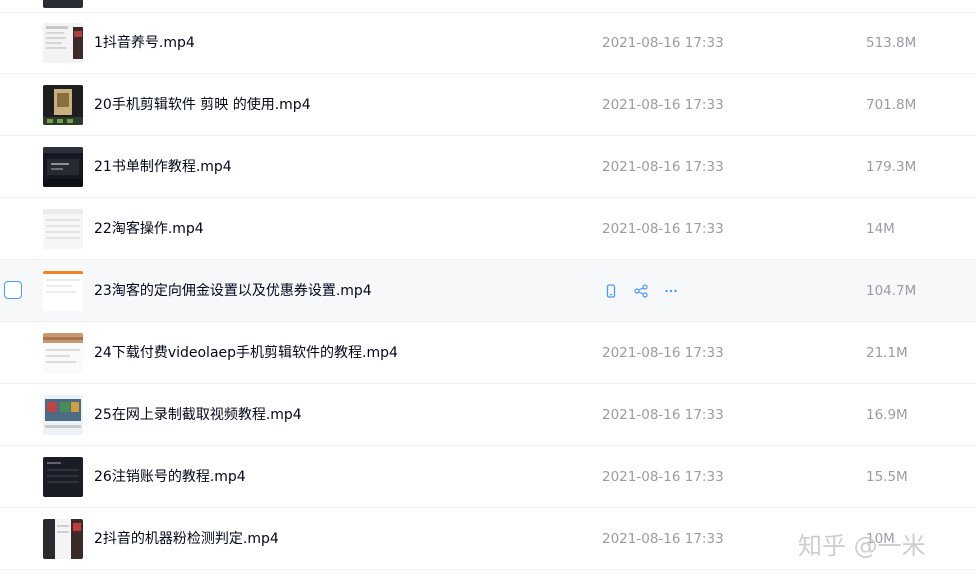  I want to click on file-name: 26注销账号的教程.mp4, so click(170, 477).